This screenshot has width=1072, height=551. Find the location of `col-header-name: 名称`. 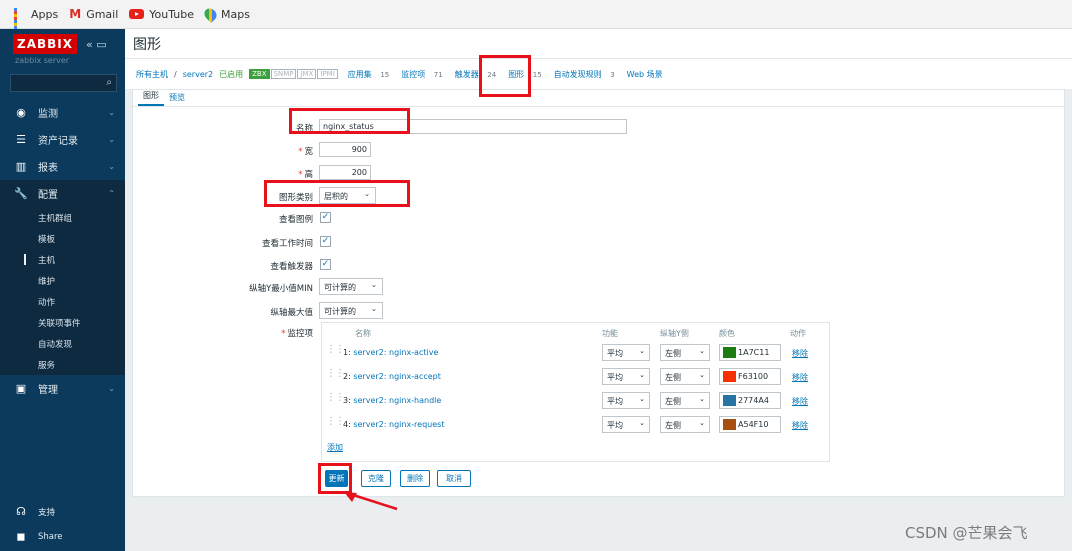

col-header-name: 名称 is located at coordinates (363, 333).